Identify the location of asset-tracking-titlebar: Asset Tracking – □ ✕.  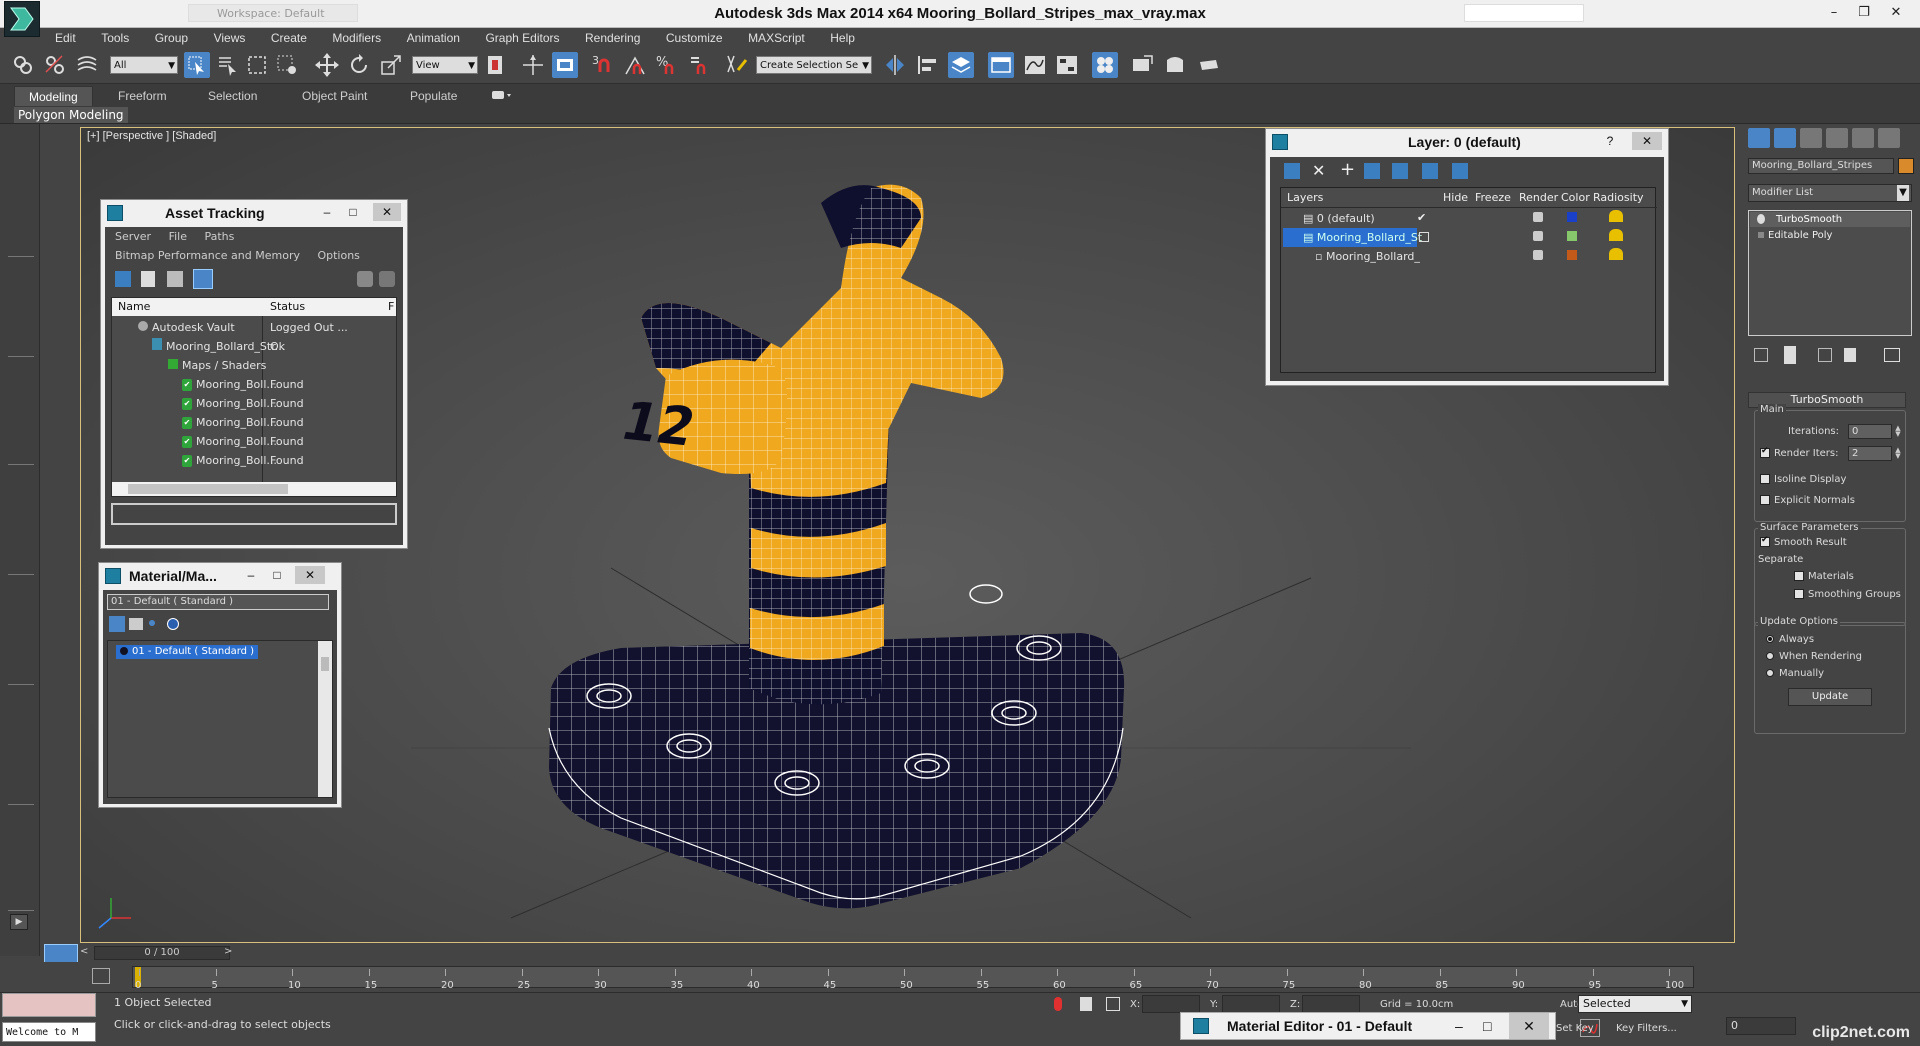
(254, 213).